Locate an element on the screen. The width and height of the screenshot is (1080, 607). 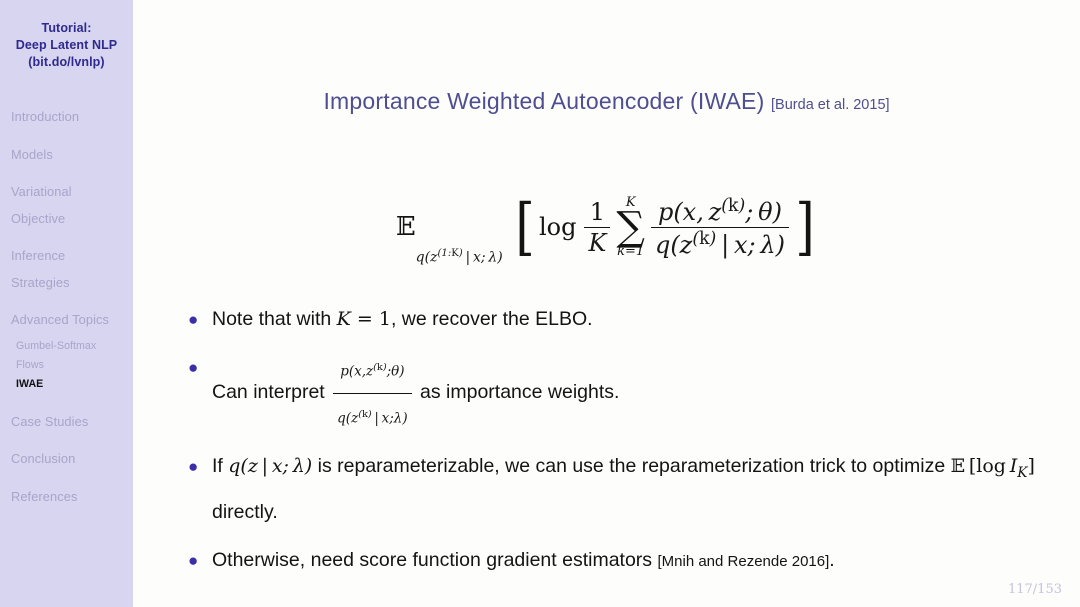
presentation-title: Tutorial: Deep Latent NLP (bit.do/lvnlp) is located at coordinates (66, 35).